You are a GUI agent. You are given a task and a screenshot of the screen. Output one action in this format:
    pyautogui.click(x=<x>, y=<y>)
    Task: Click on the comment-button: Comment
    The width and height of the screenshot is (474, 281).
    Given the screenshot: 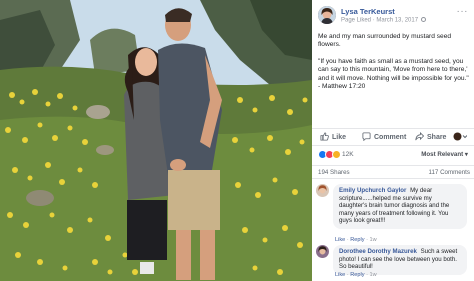 What is the action you would take?
    pyautogui.click(x=384, y=137)
    